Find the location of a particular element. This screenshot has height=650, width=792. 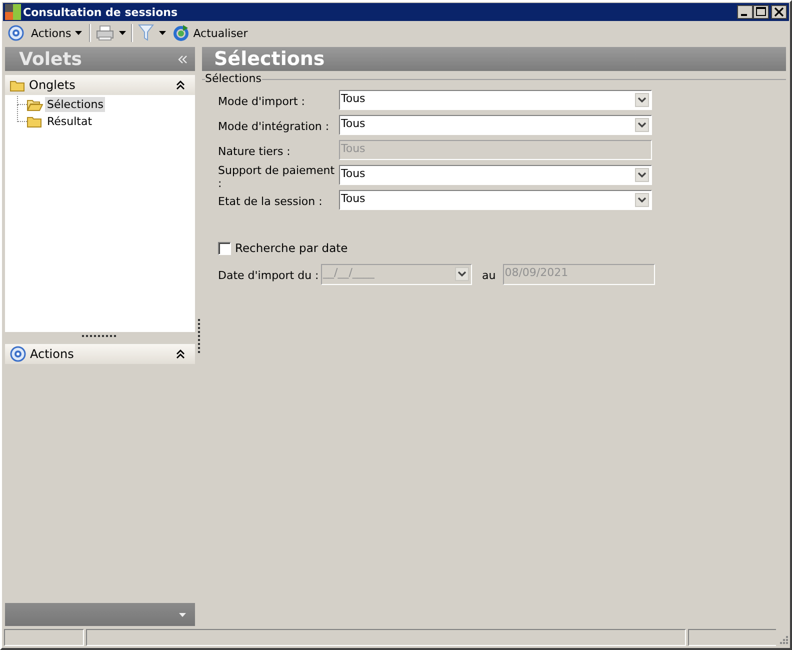

minimize-button is located at coordinates (745, 12).